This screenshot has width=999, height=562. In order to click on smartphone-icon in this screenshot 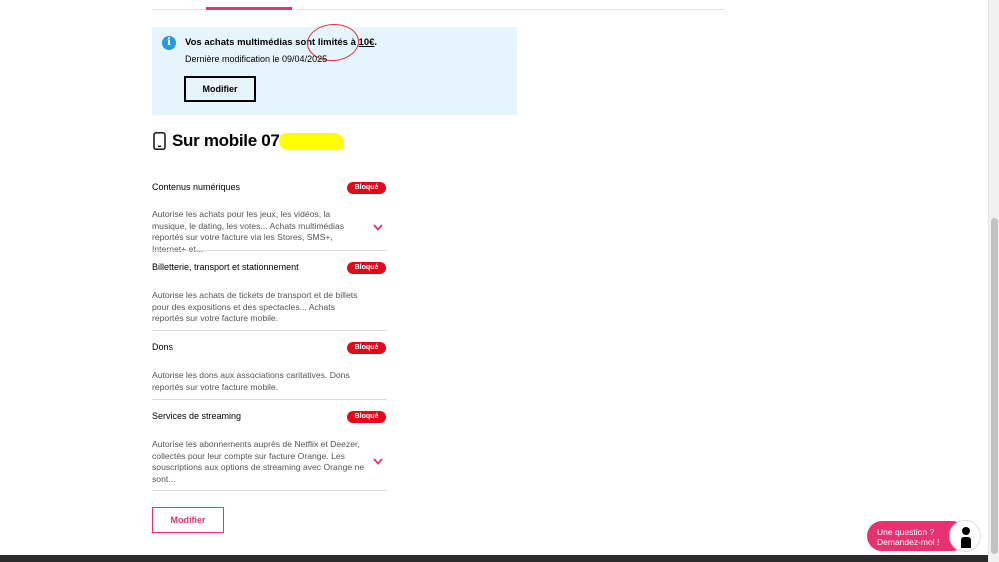, I will do `click(159, 141)`.